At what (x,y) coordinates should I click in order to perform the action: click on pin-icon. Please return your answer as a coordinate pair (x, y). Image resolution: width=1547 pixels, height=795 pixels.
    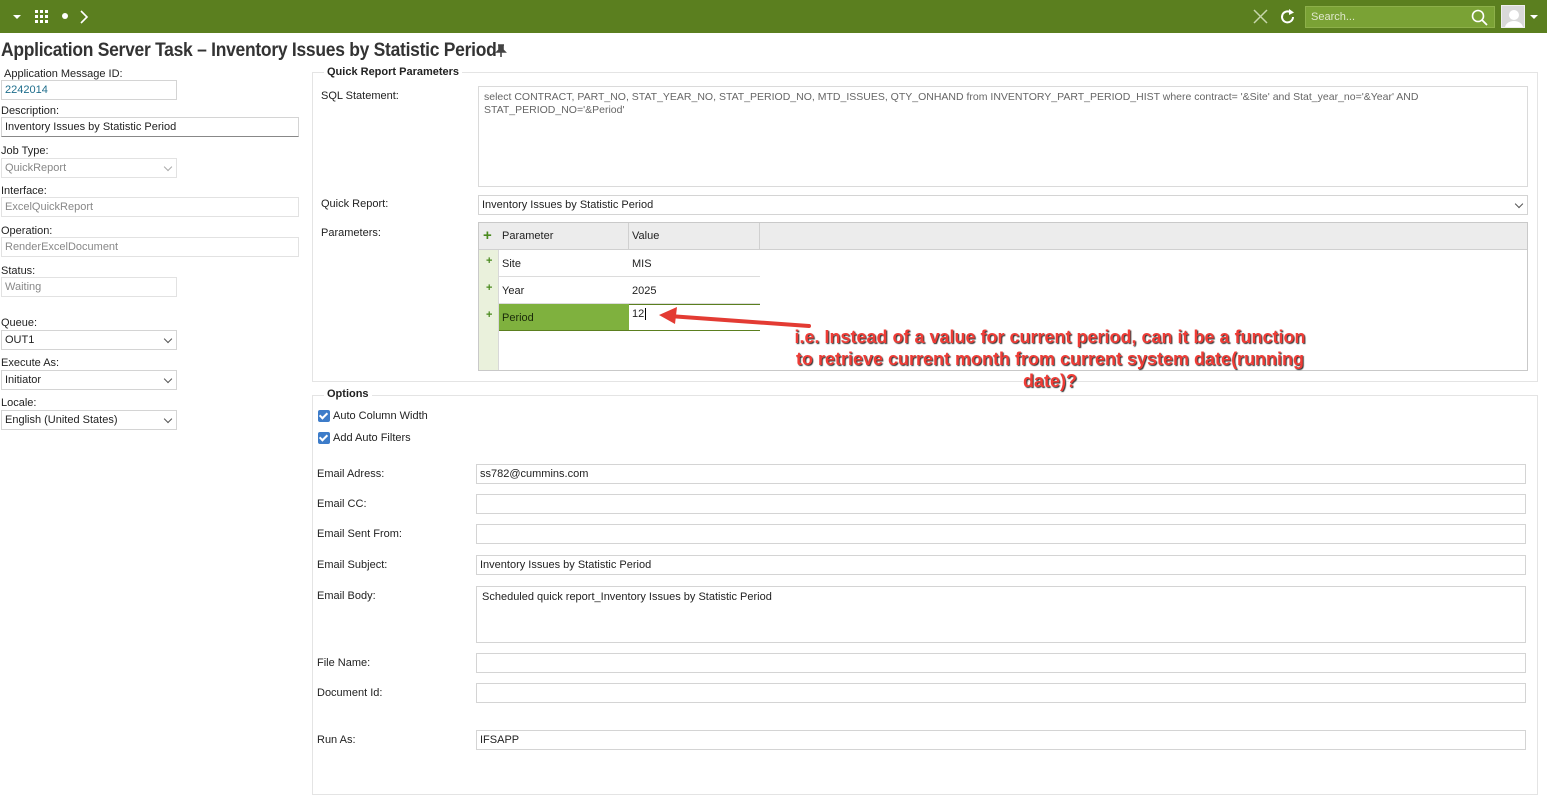
    Looking at the image, I should click on (501, 51).